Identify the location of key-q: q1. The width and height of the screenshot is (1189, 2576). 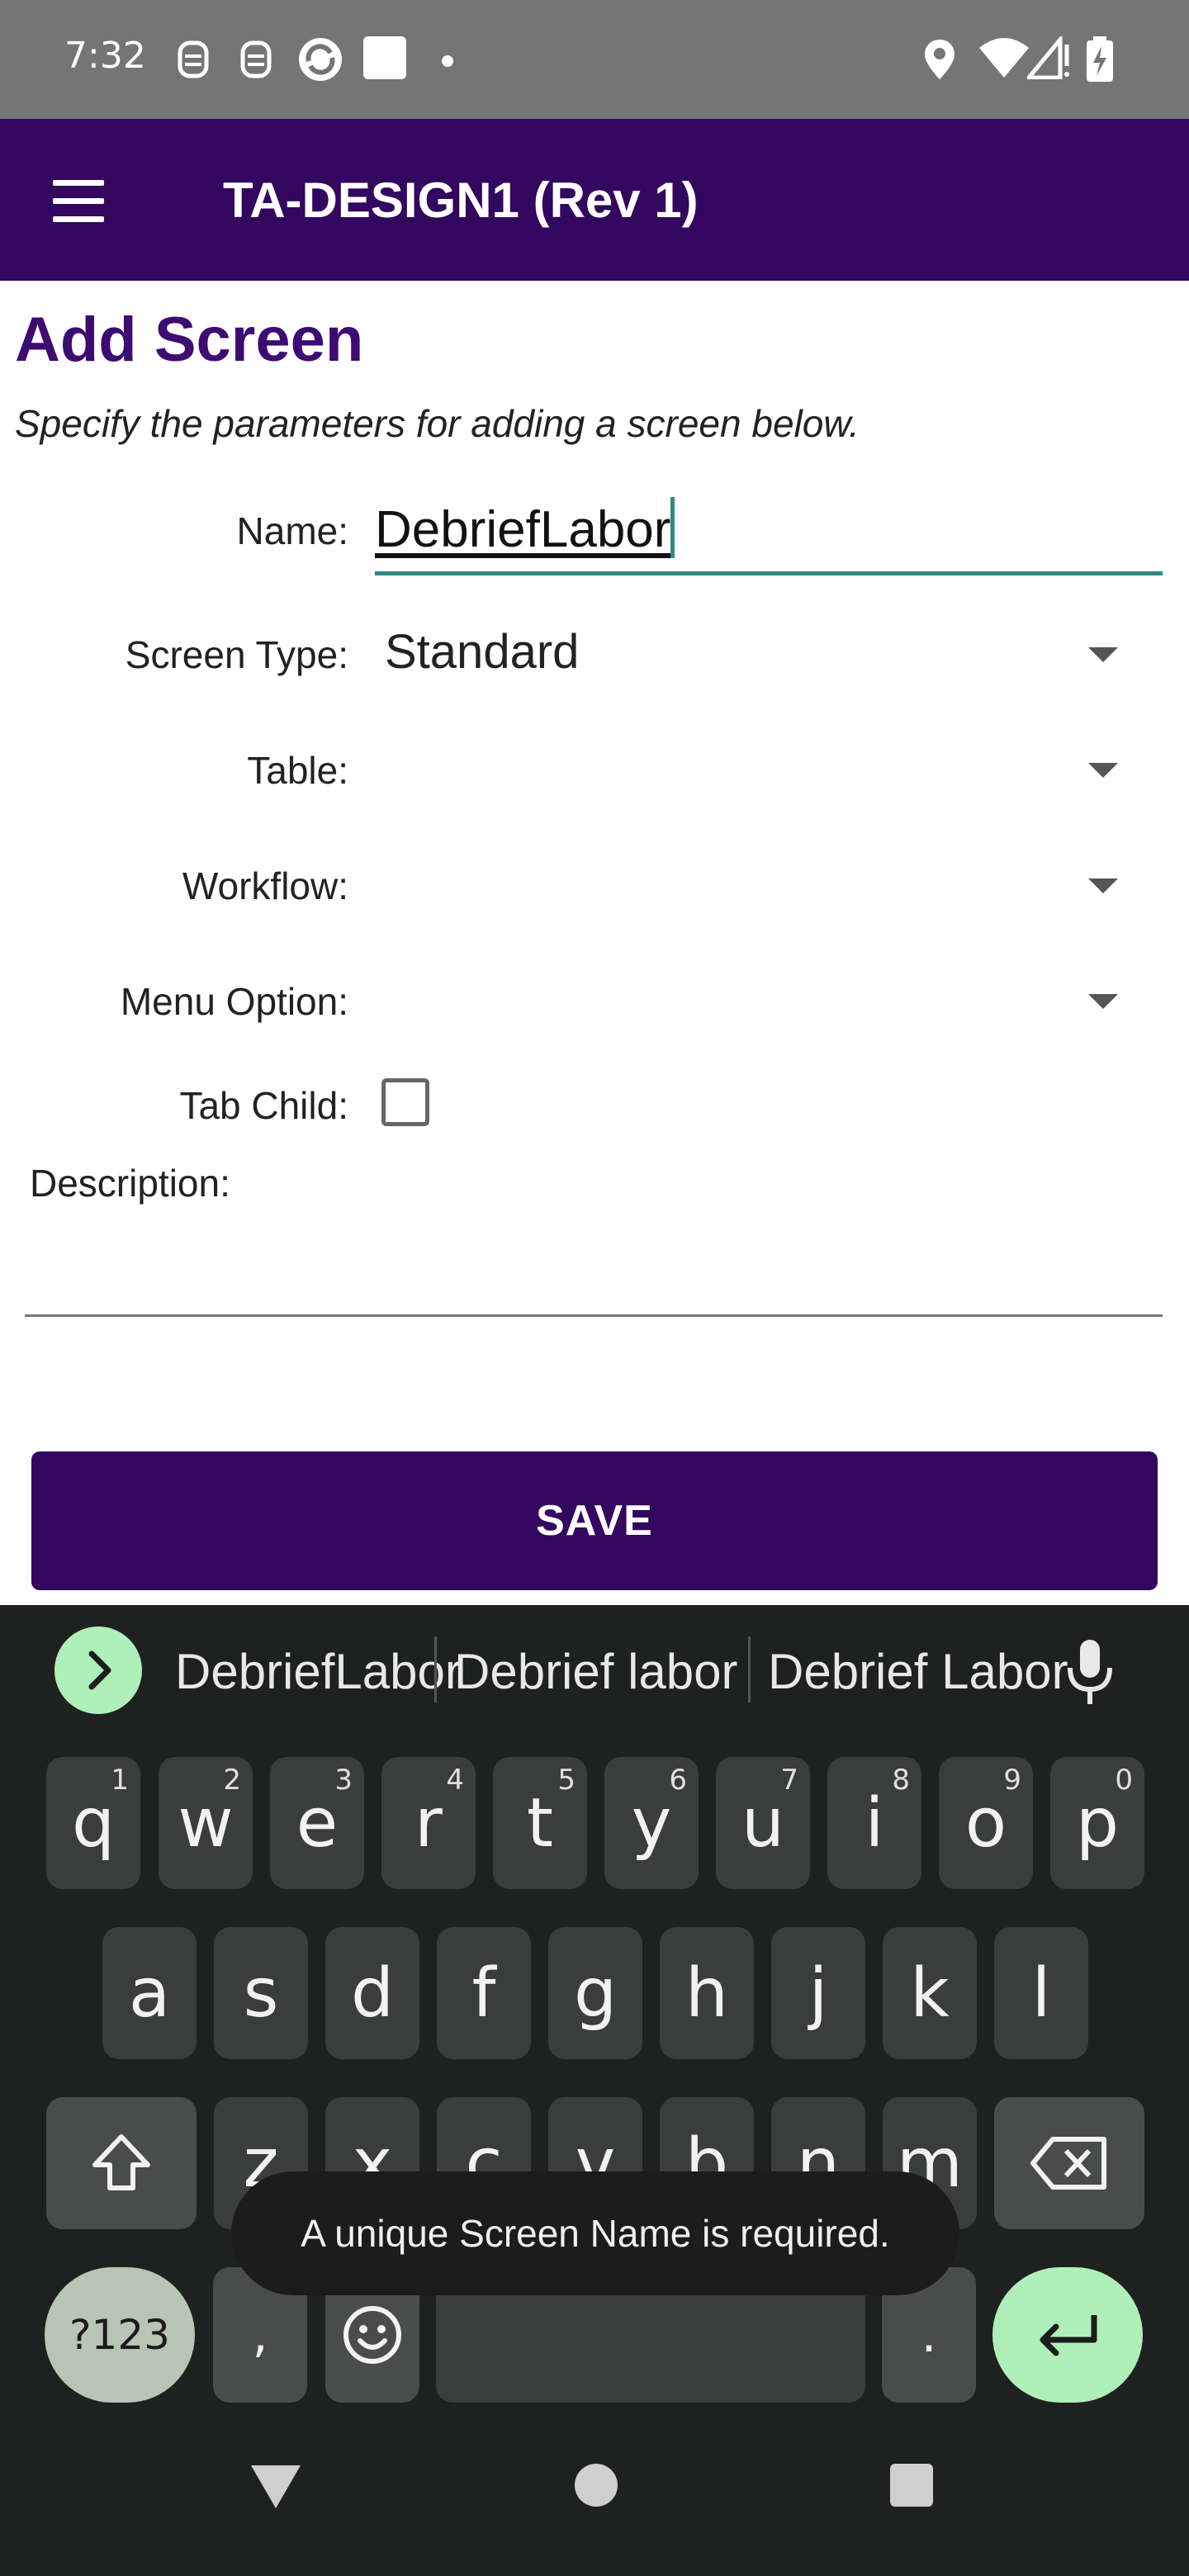
(93, 1823).